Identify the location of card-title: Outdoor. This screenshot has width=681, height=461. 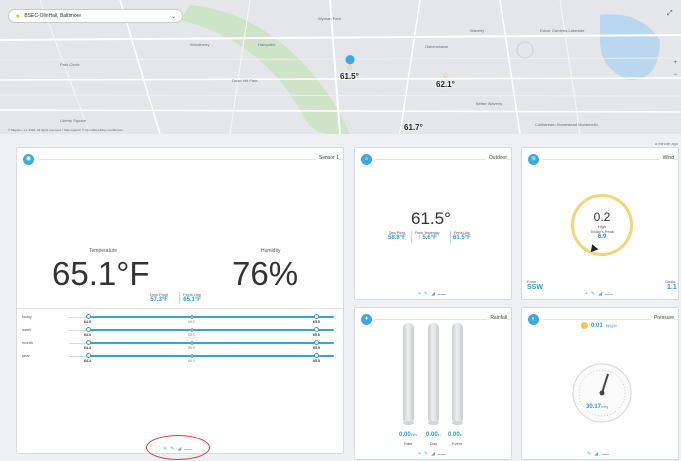
(496, 158).